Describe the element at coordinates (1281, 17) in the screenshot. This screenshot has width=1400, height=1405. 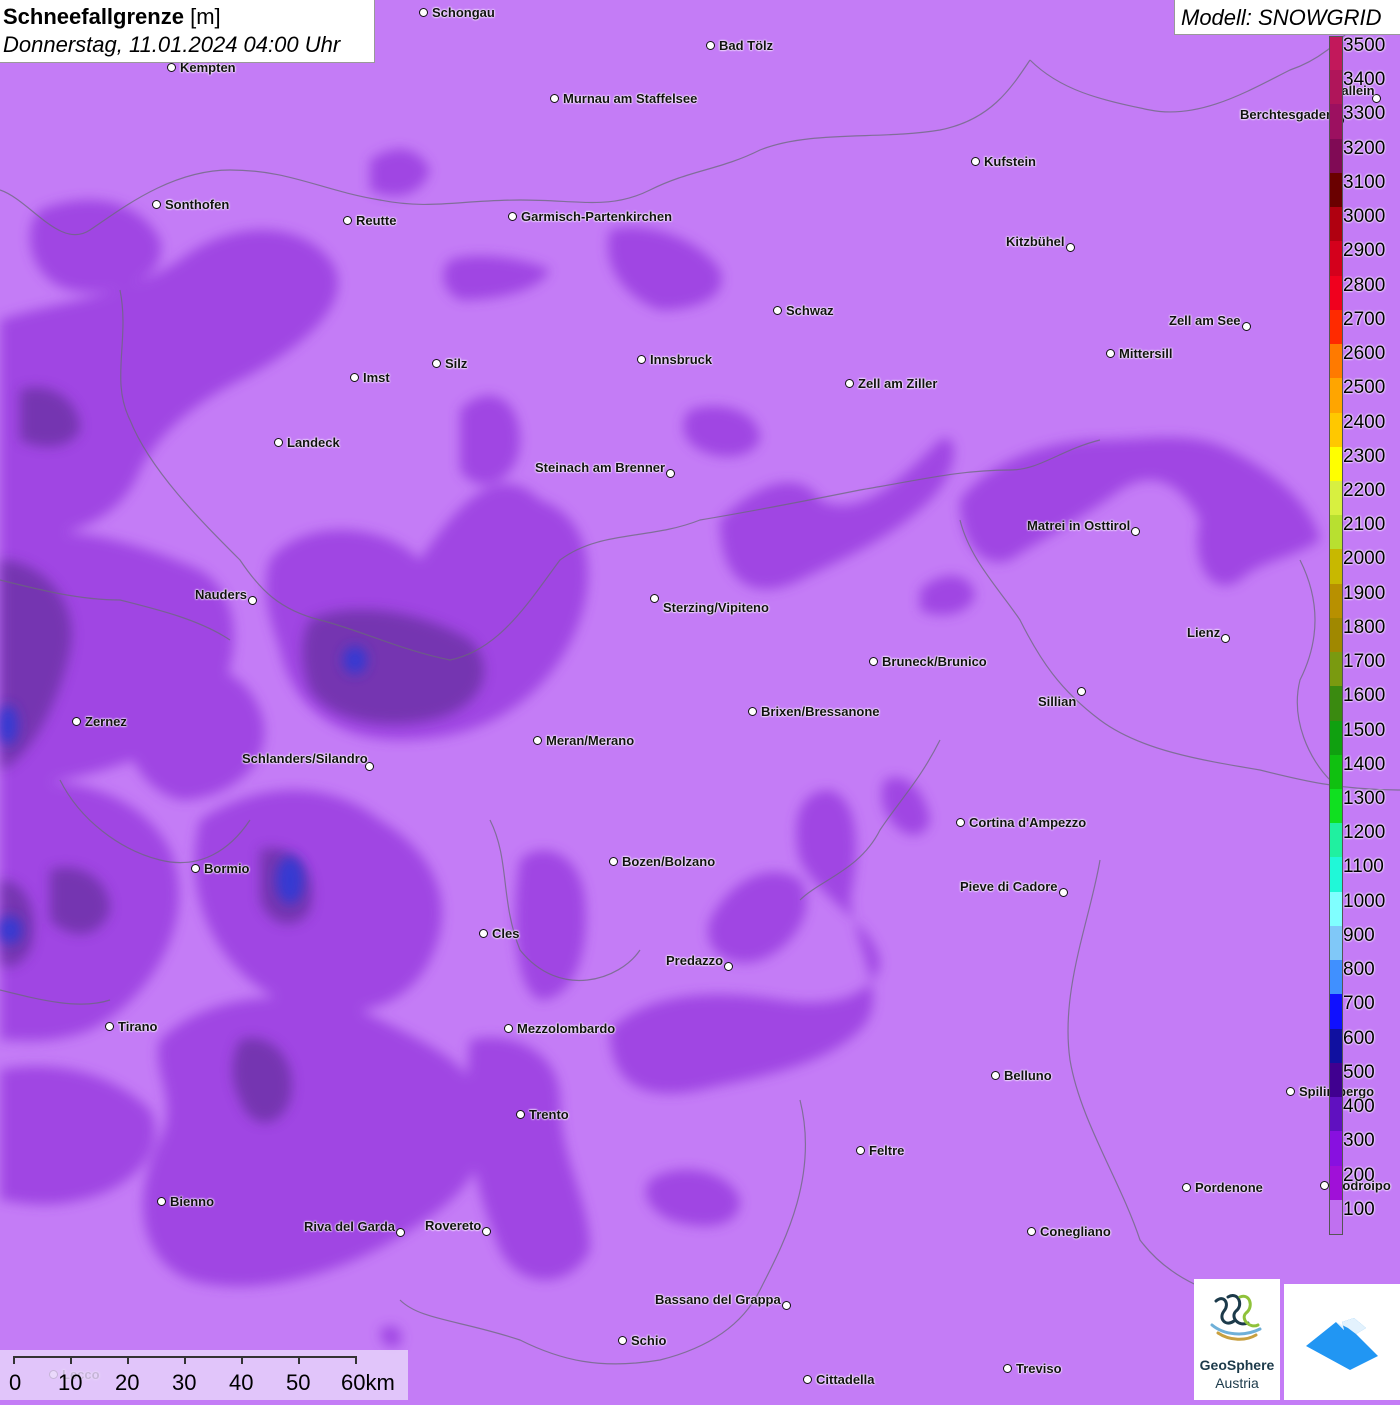
I see `model-label: Modell: SNOWGRID` at that location.